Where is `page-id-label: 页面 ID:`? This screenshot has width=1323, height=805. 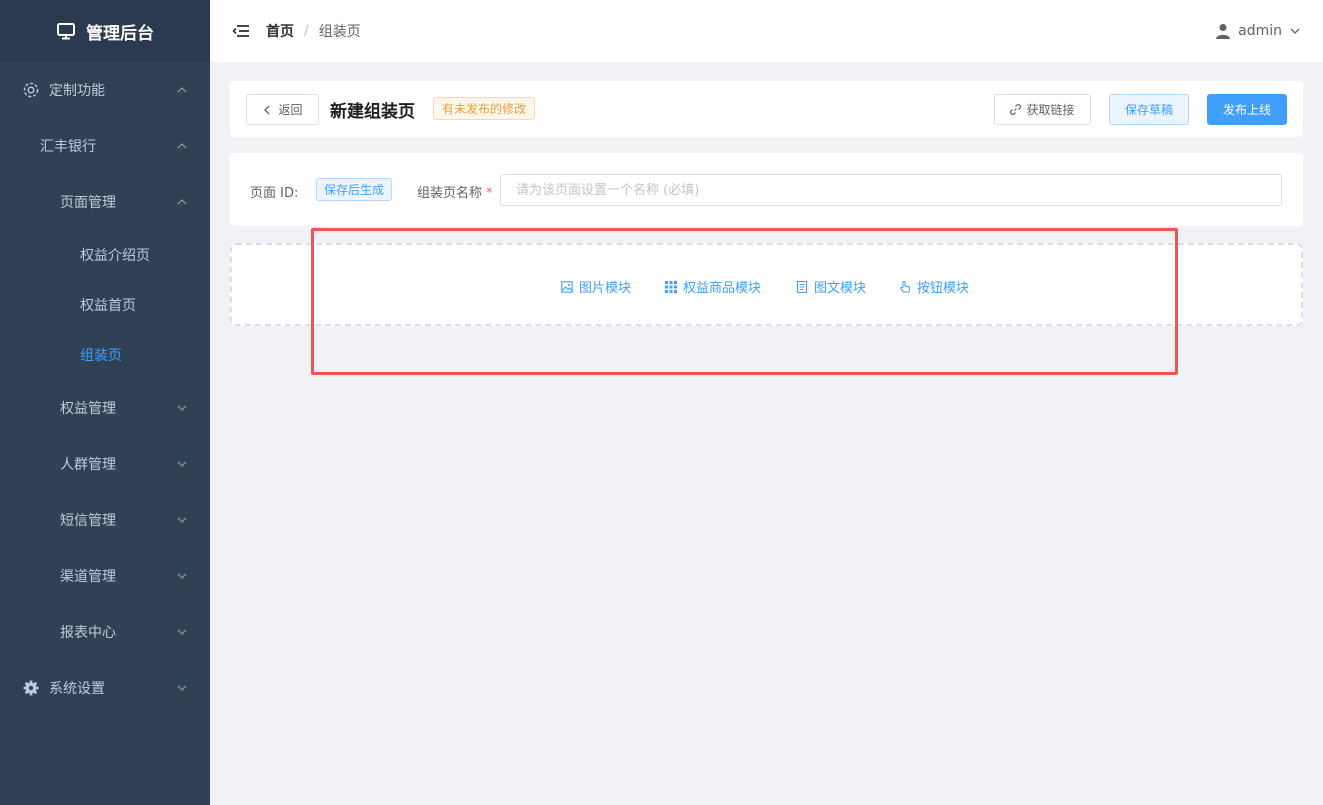 page-id-label: 页面 ID: is located at coordinates (274, 193).